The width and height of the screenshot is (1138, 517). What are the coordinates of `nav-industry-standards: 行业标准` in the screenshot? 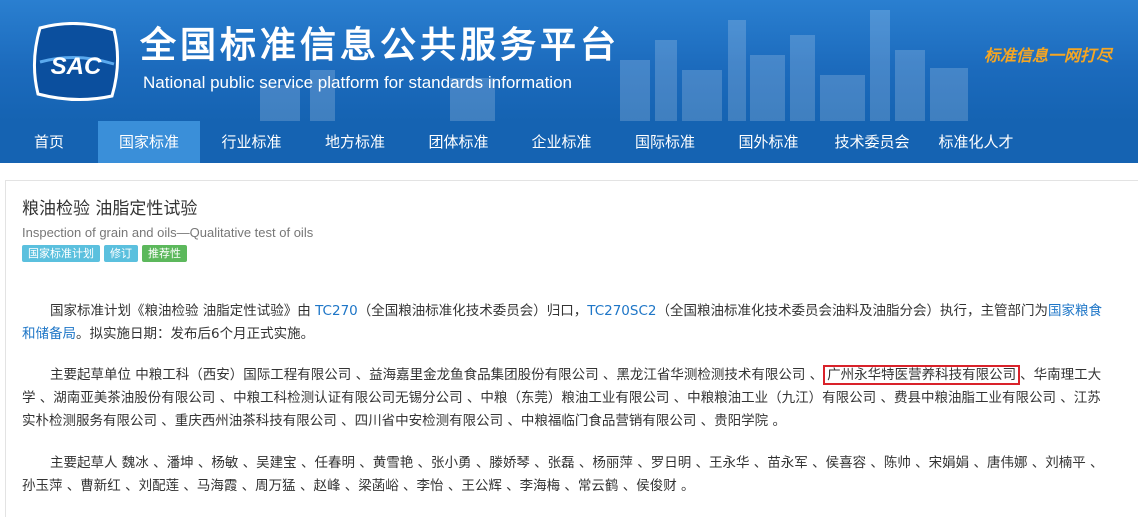 It's located at (251, 142).